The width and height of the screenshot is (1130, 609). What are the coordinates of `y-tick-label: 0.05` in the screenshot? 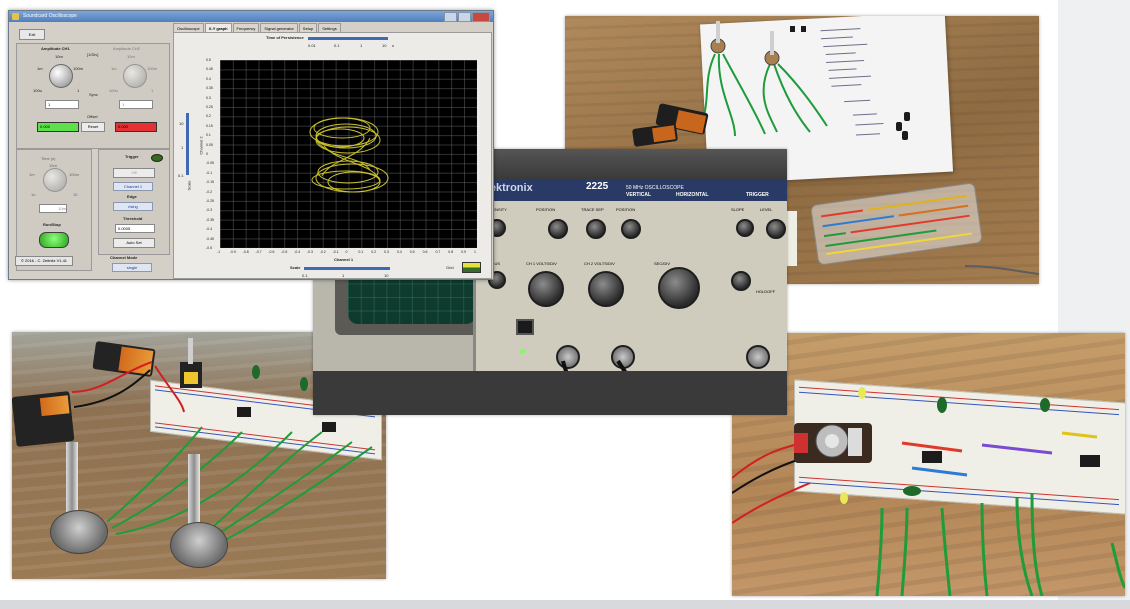 It's located at (209, 144).